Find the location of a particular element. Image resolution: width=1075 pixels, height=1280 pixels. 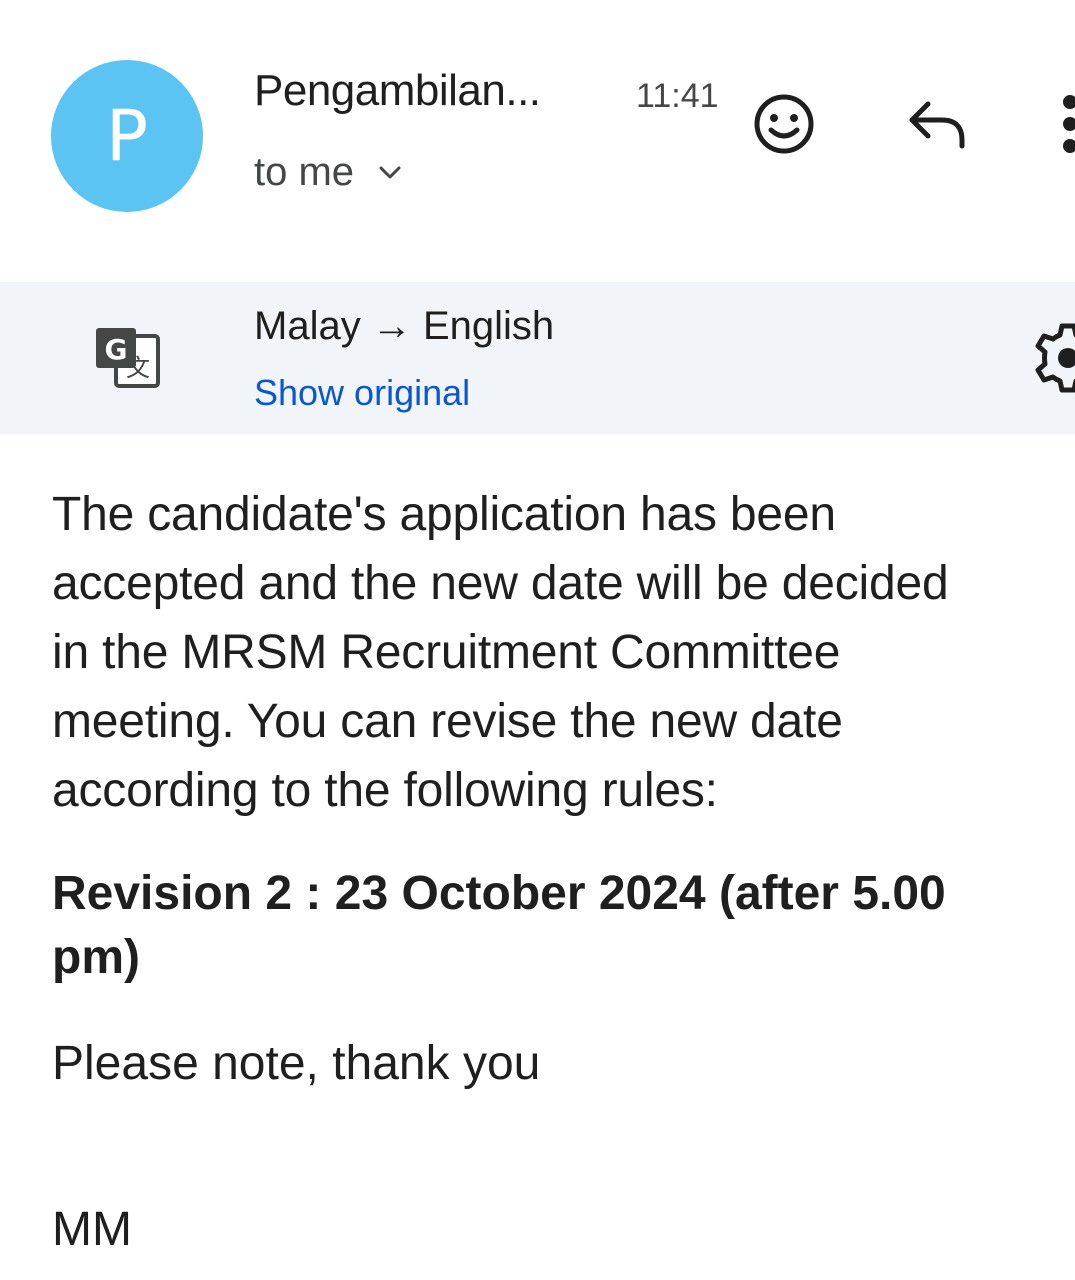

signature: MM is located at coordinates (92, 1229).